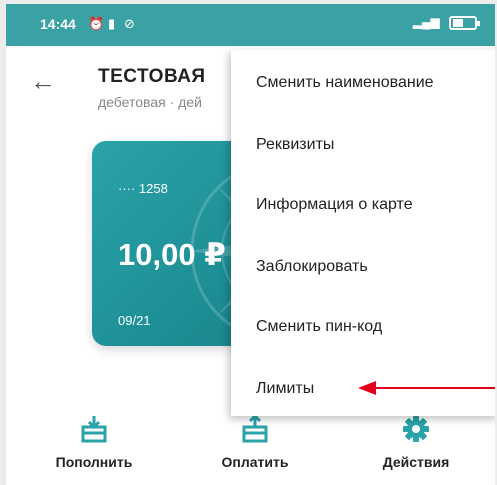  What do you see at coordinates (363, 267) in the screenshot?
I see `menu-item-block: Заблокировать` at bounding box center [363, 267].